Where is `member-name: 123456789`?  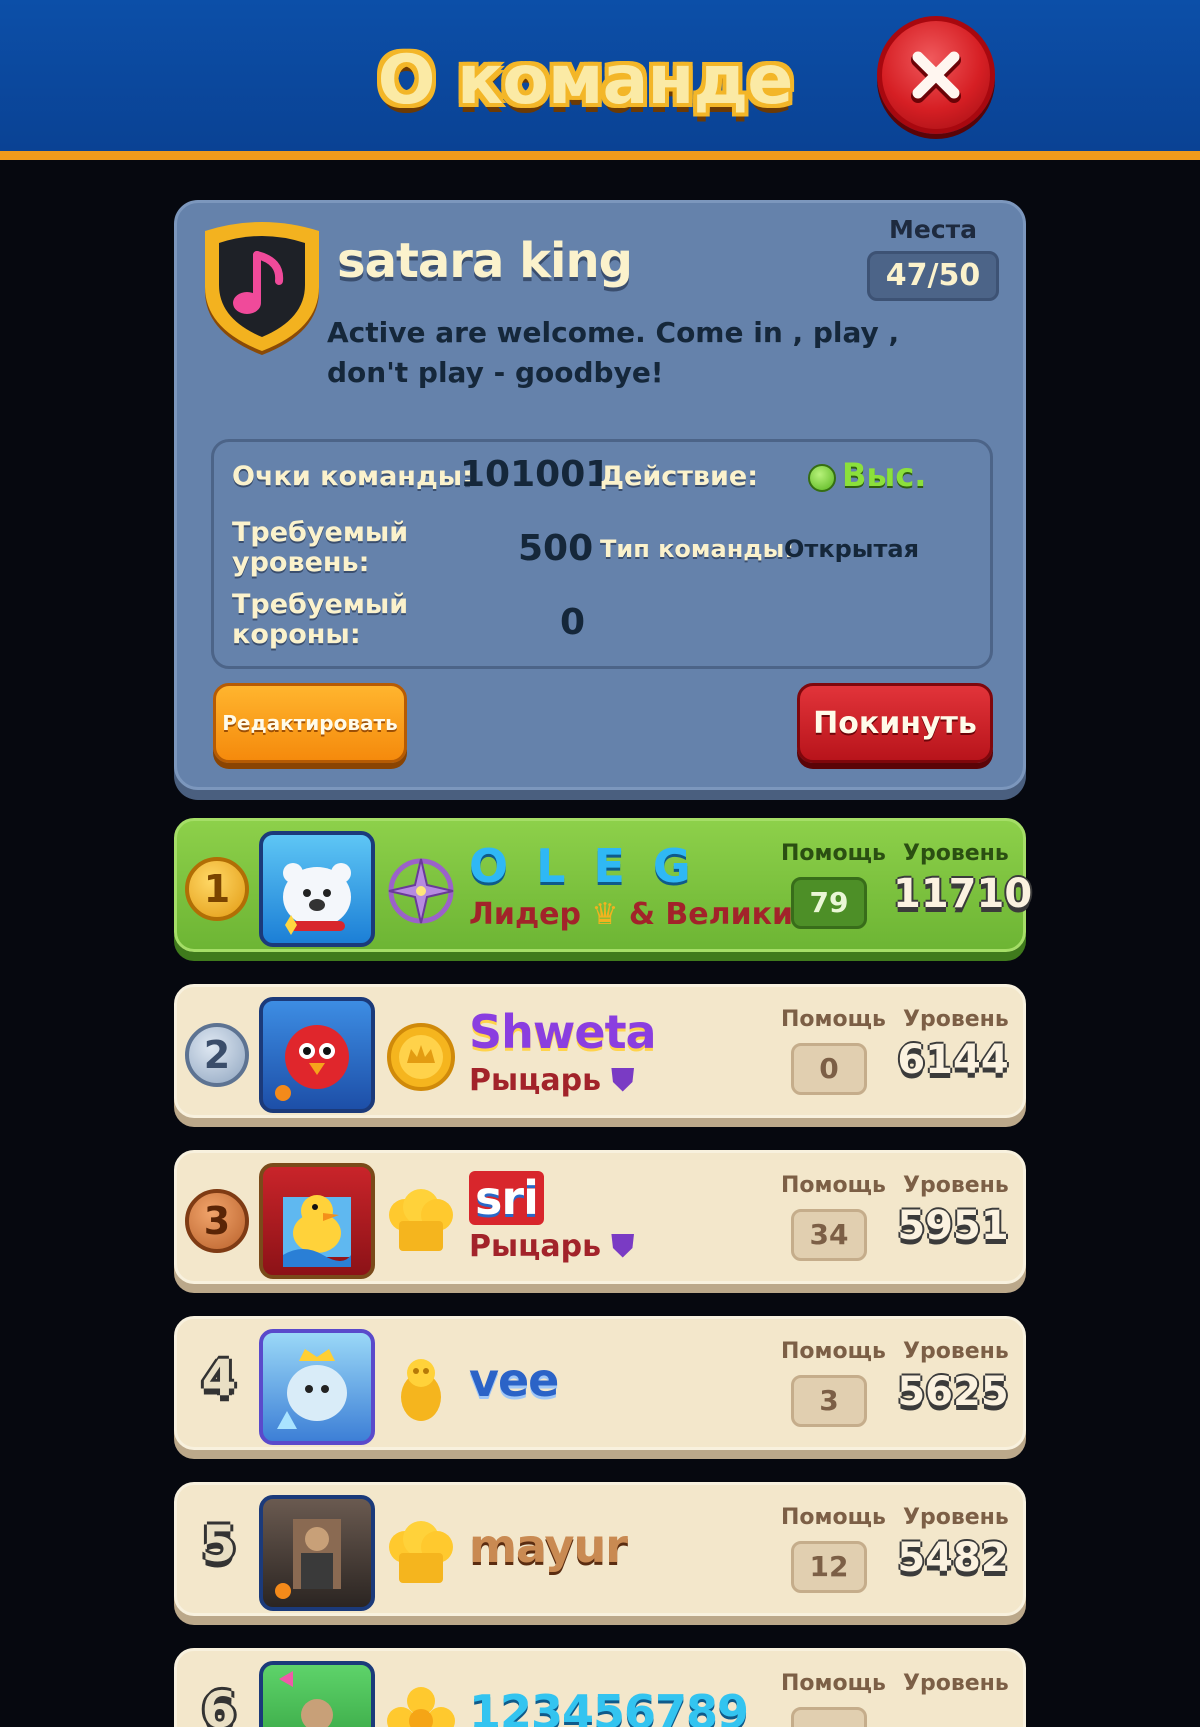
member-name: 123456789 is located at coordinates (609, 1706).